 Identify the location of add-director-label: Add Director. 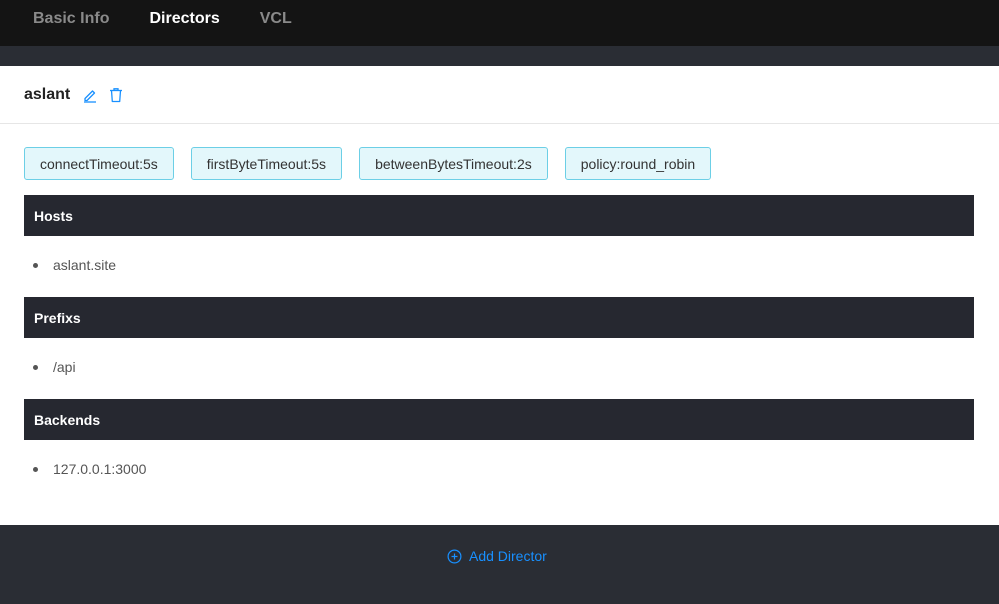
(508, 556).